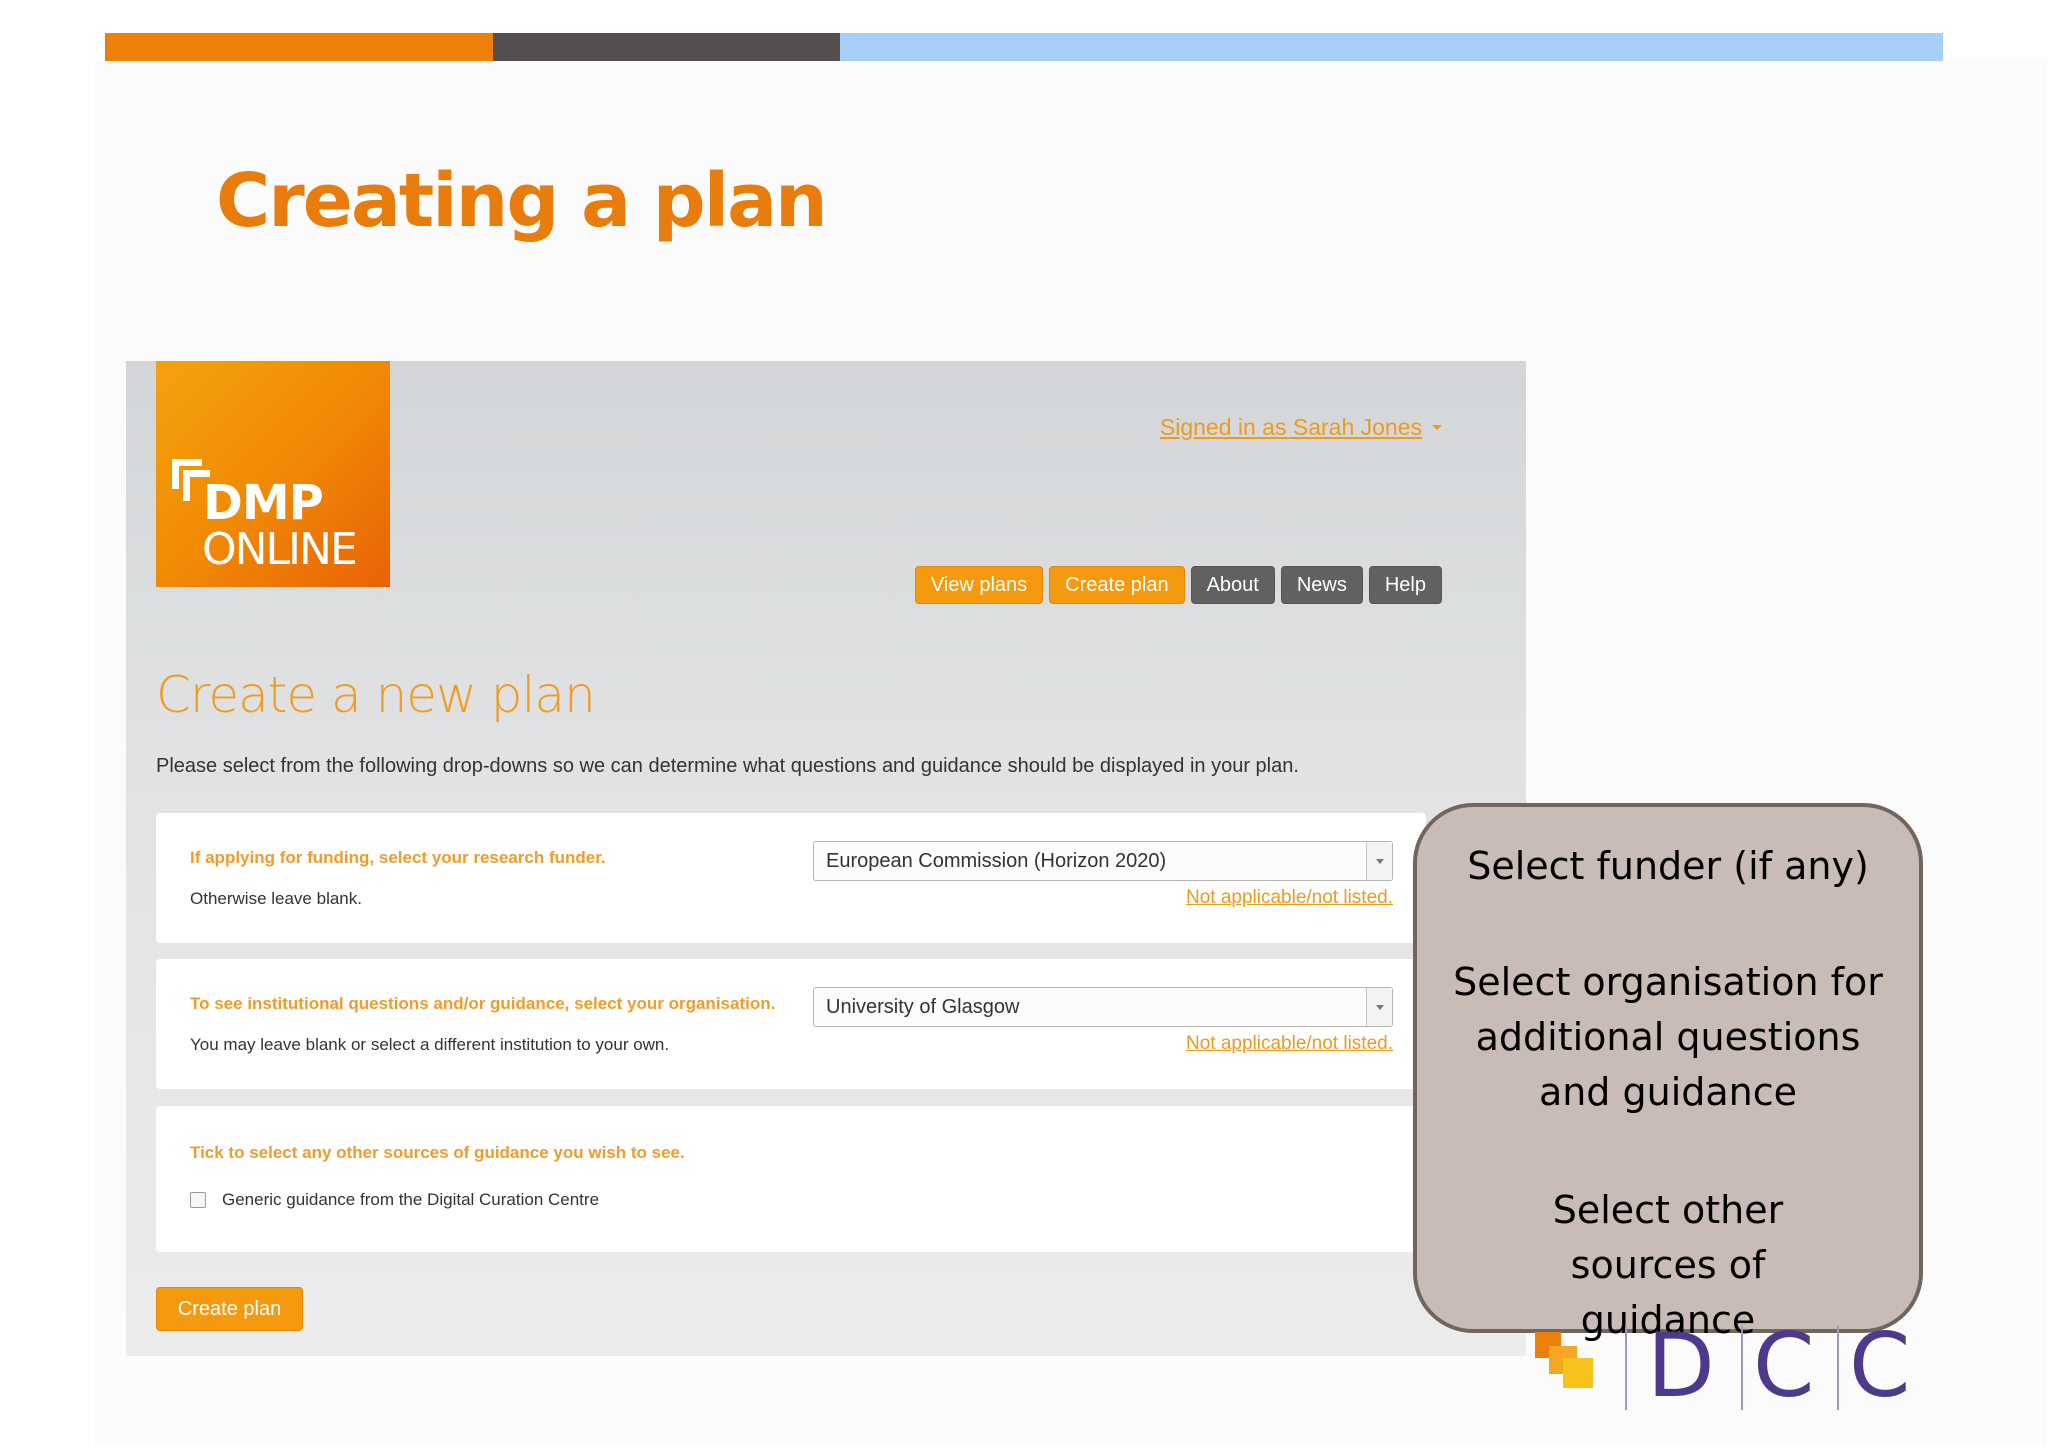  I want to click on top-bar-orange, so click(299, 47).